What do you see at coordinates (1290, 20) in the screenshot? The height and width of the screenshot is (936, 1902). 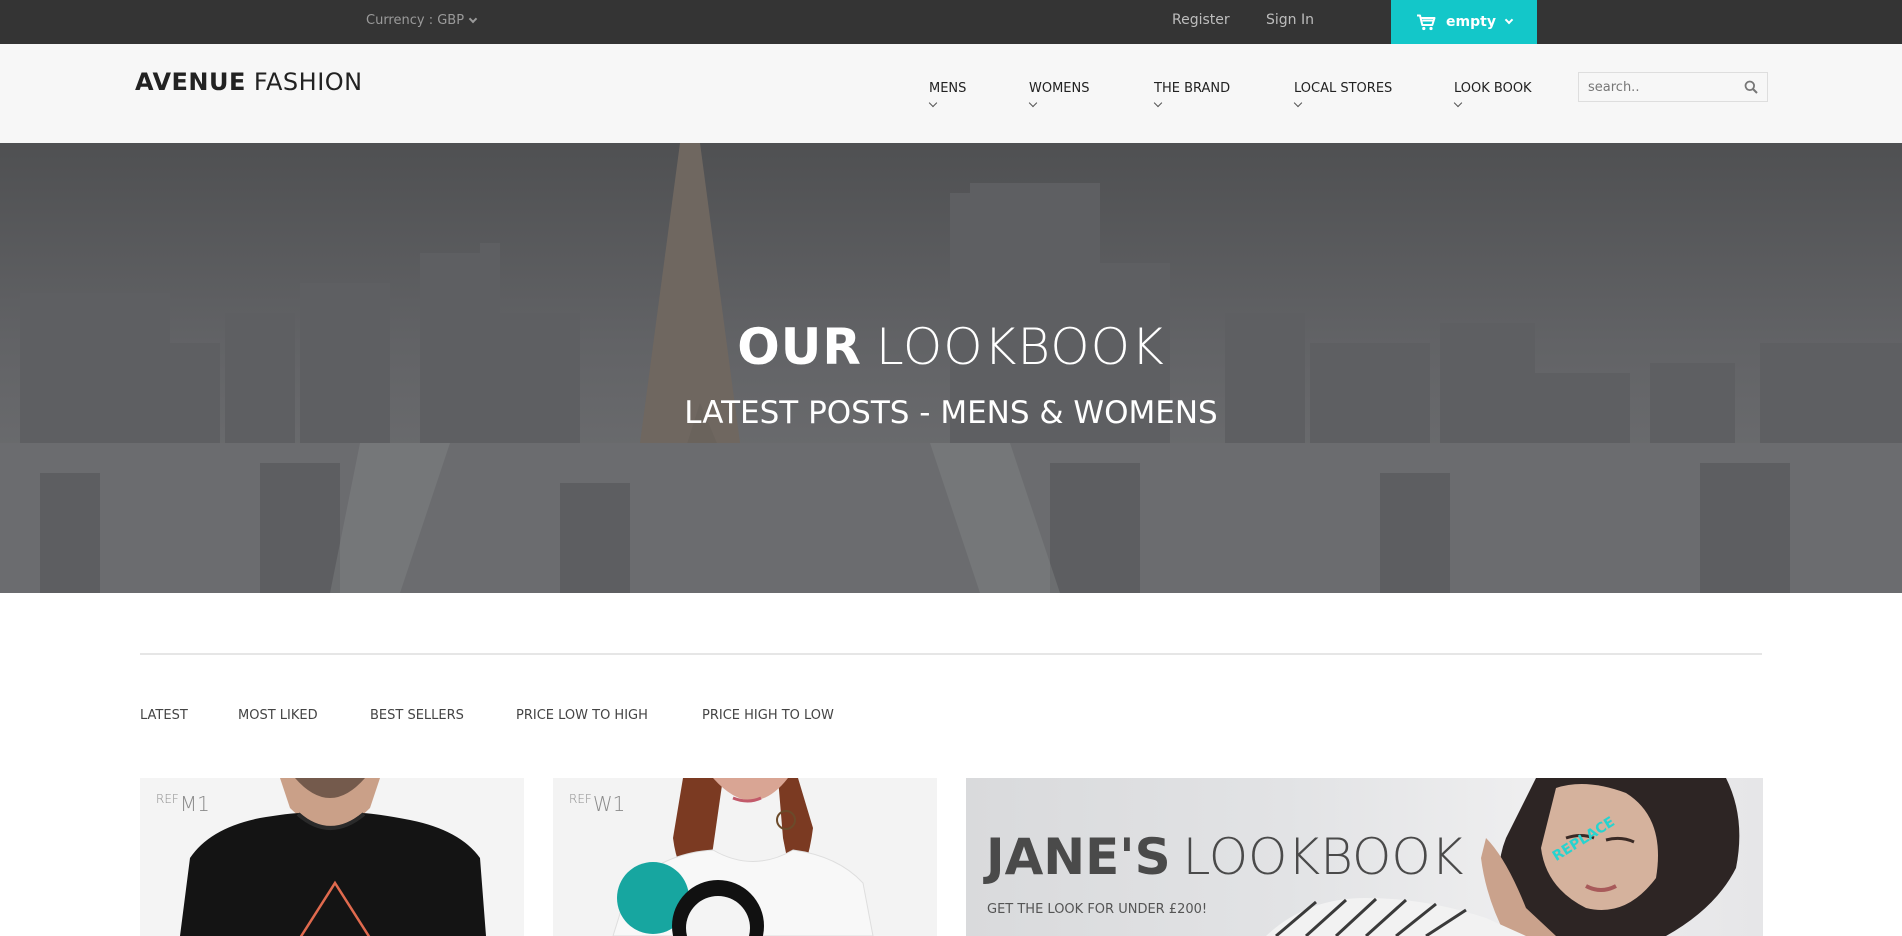 I see `sign-in-link: Sign In` at bounding box center [1290, 20].